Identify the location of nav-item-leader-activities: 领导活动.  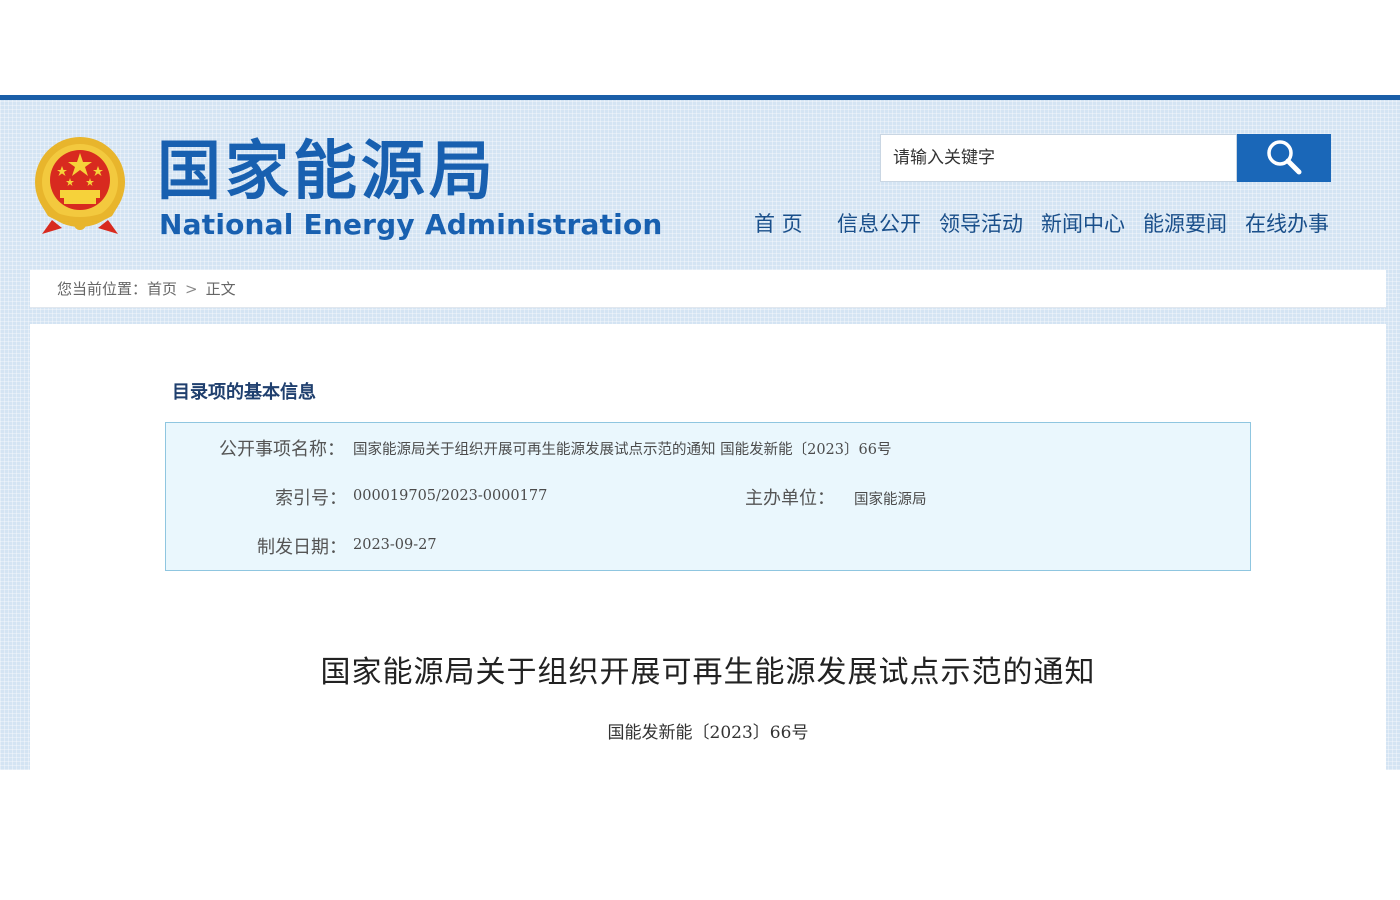
(981, 224).